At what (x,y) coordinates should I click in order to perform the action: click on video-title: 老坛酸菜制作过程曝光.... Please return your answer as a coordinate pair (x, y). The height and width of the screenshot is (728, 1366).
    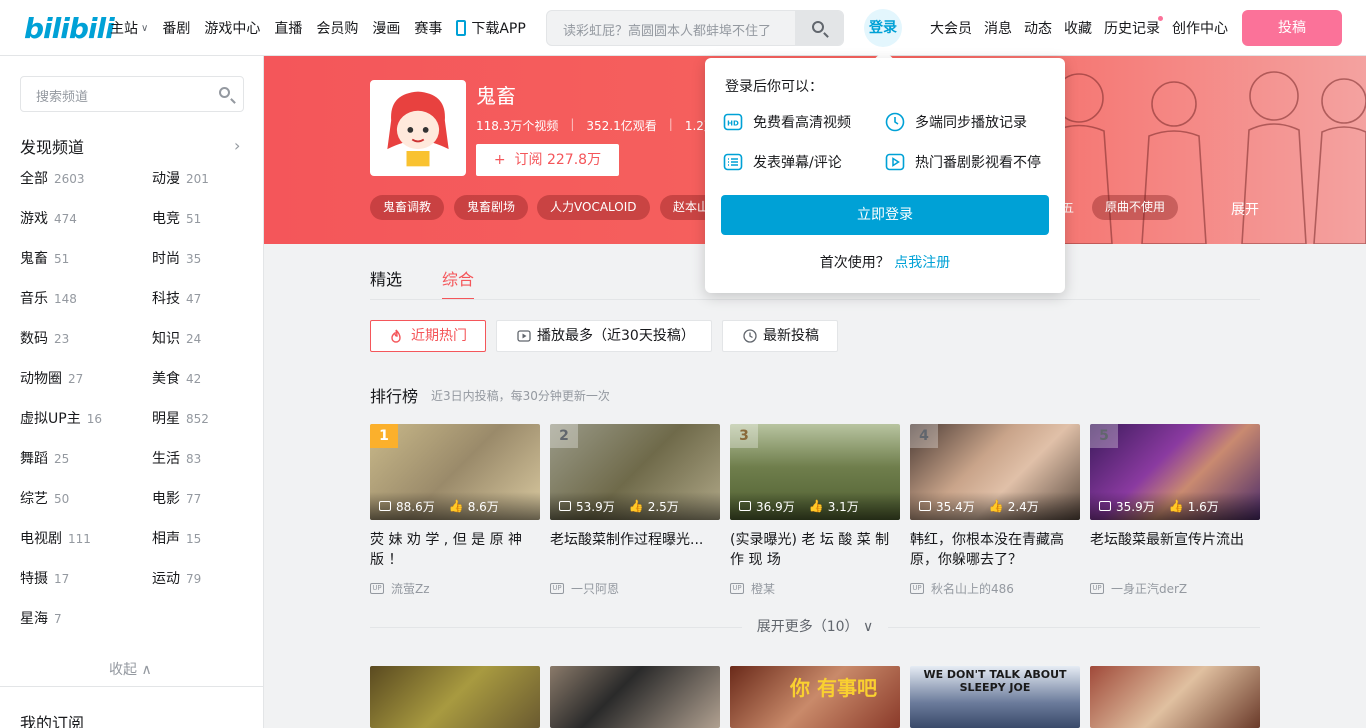
    Looking at the image, I should click on (635, 550).